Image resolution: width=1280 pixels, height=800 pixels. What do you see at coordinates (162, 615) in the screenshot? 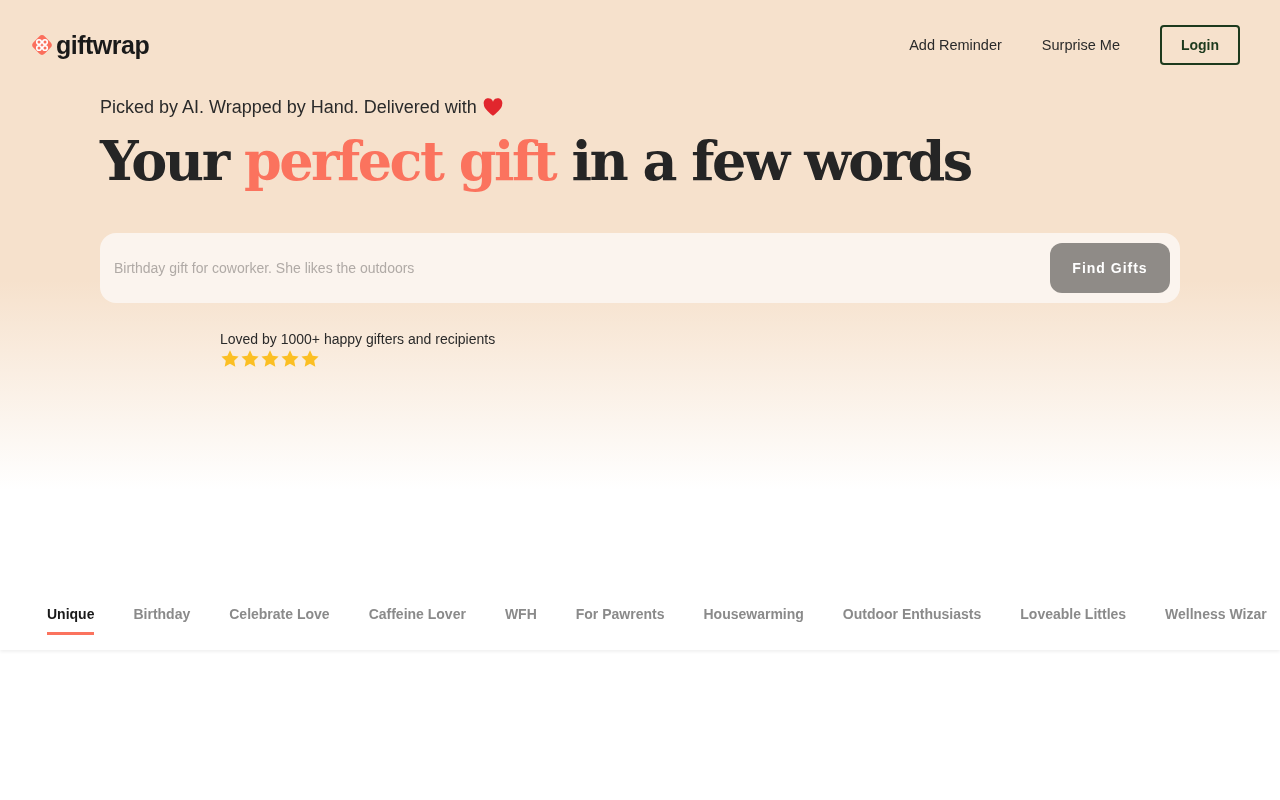
I see `category-tab: Birthday` at bounding box center [162, 615].